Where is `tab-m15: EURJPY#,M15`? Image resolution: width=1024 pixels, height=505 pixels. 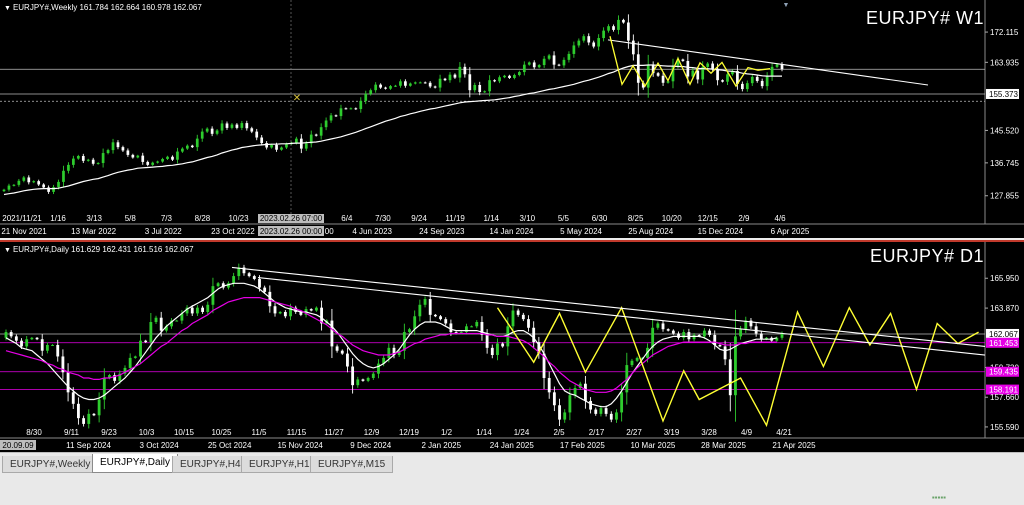 tab-m15: EURJPY#,M15 is located at coordinates (352, 464).